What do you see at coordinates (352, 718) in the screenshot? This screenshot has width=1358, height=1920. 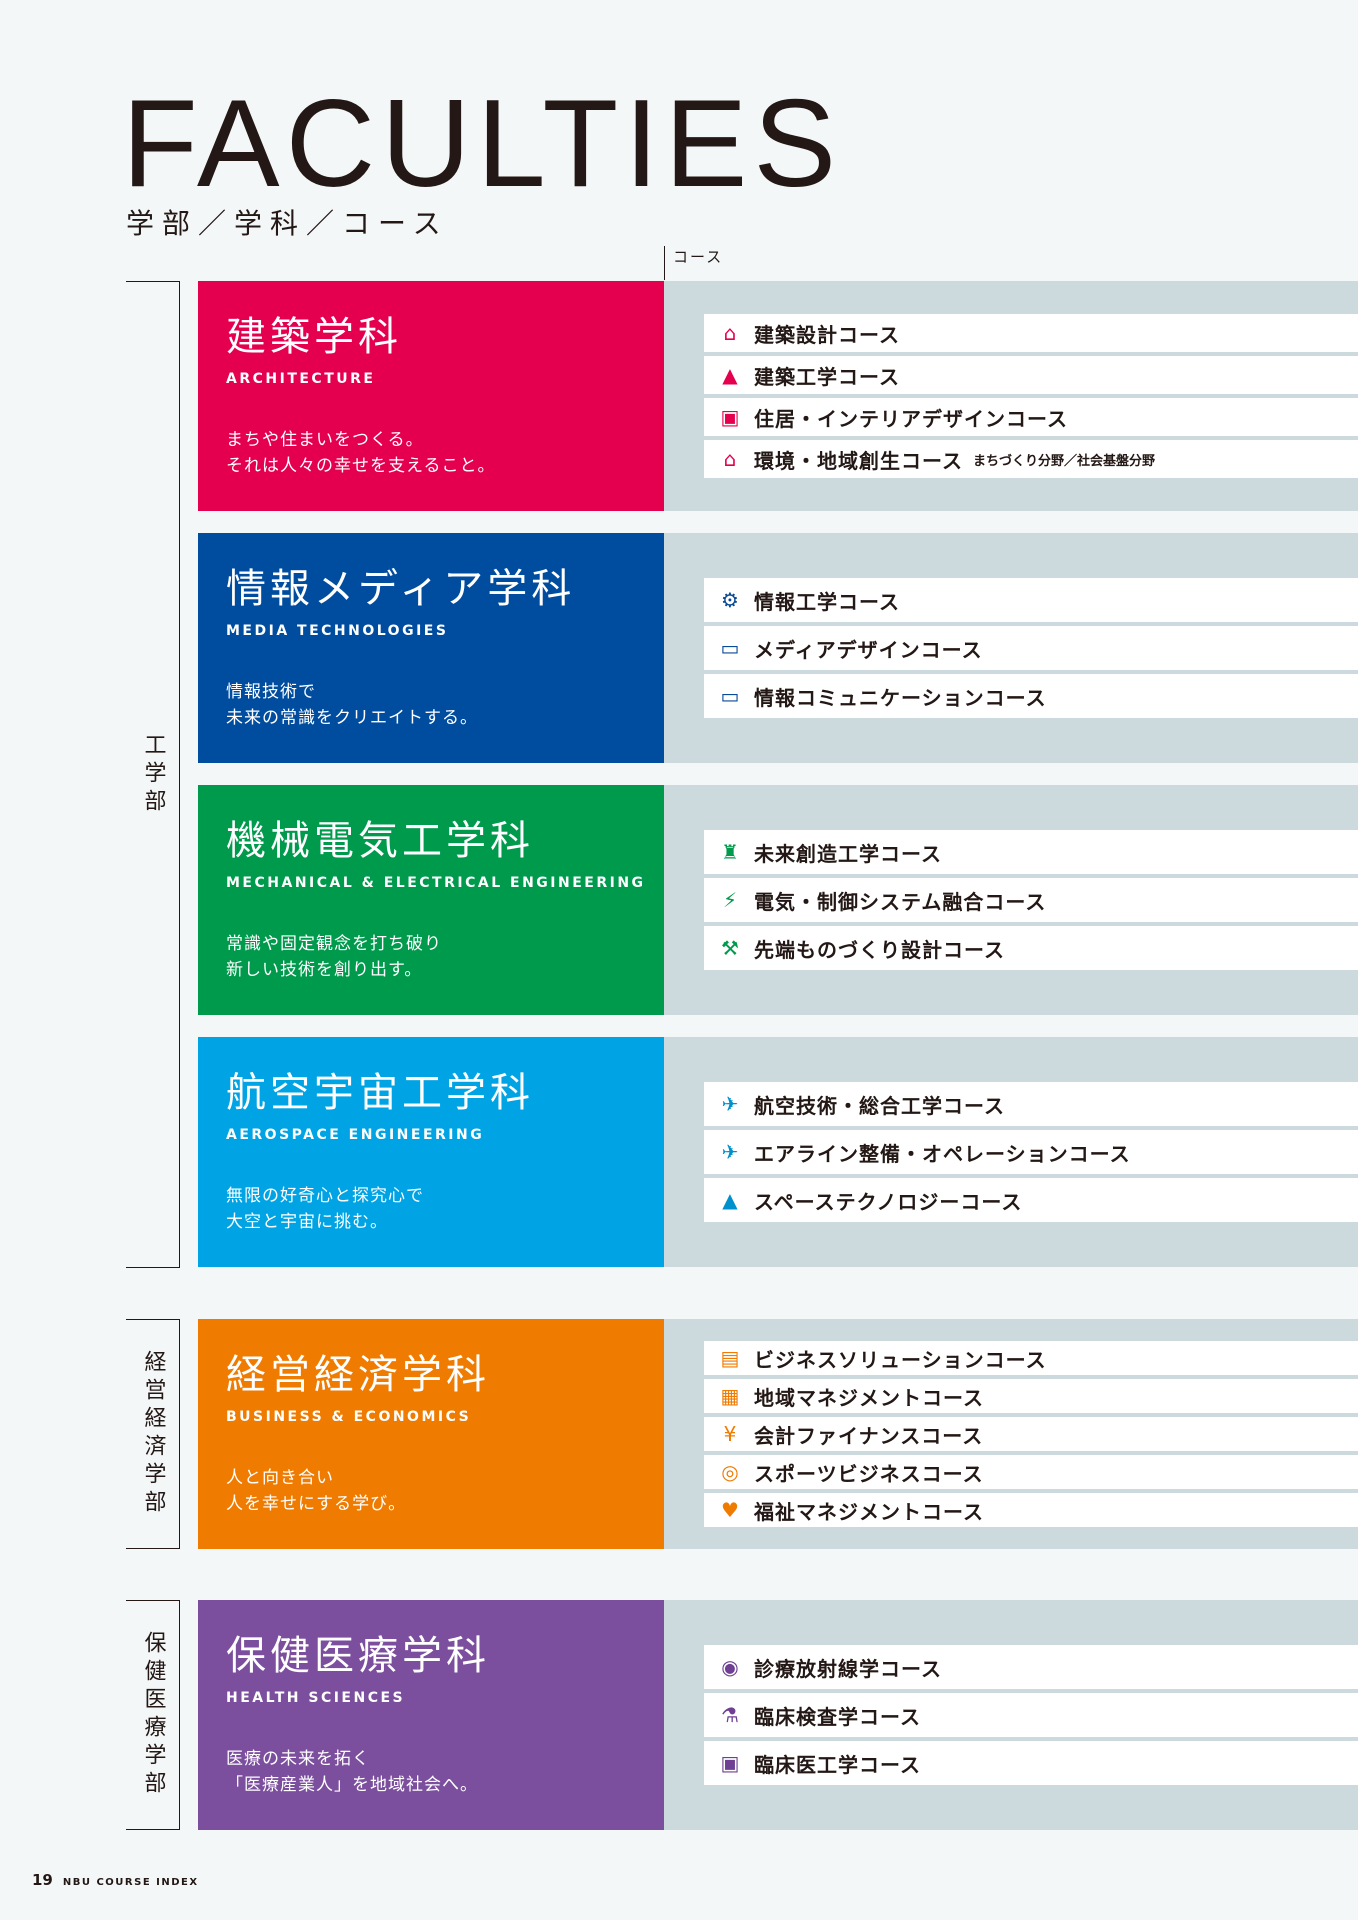 I see `description-line: 未来の常識をクリエイトする。` at bounding box center [352, 718].